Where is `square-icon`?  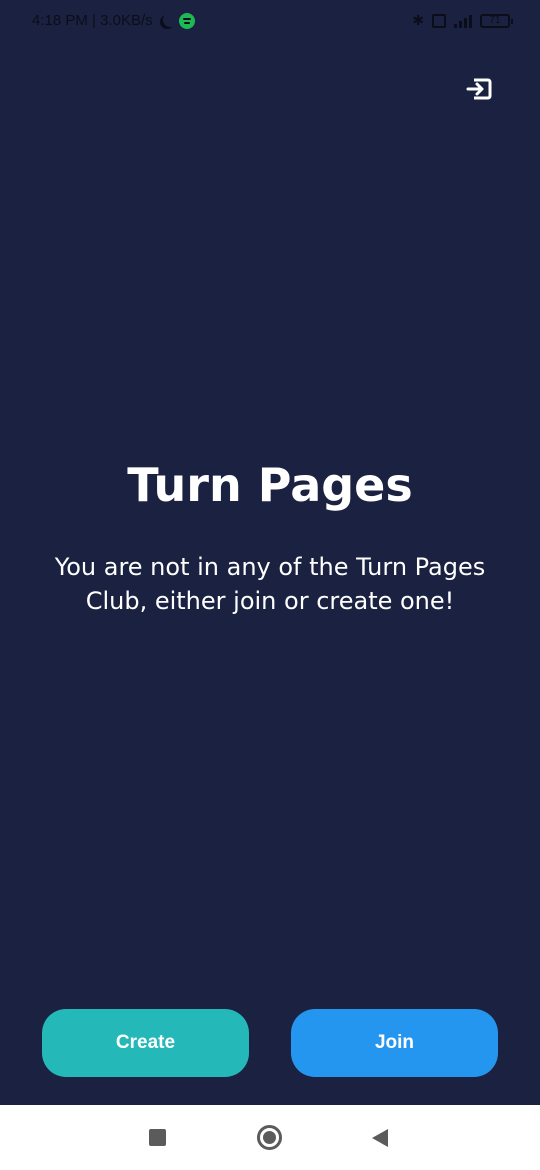
square-icon is located at coordinates (157, 1137).